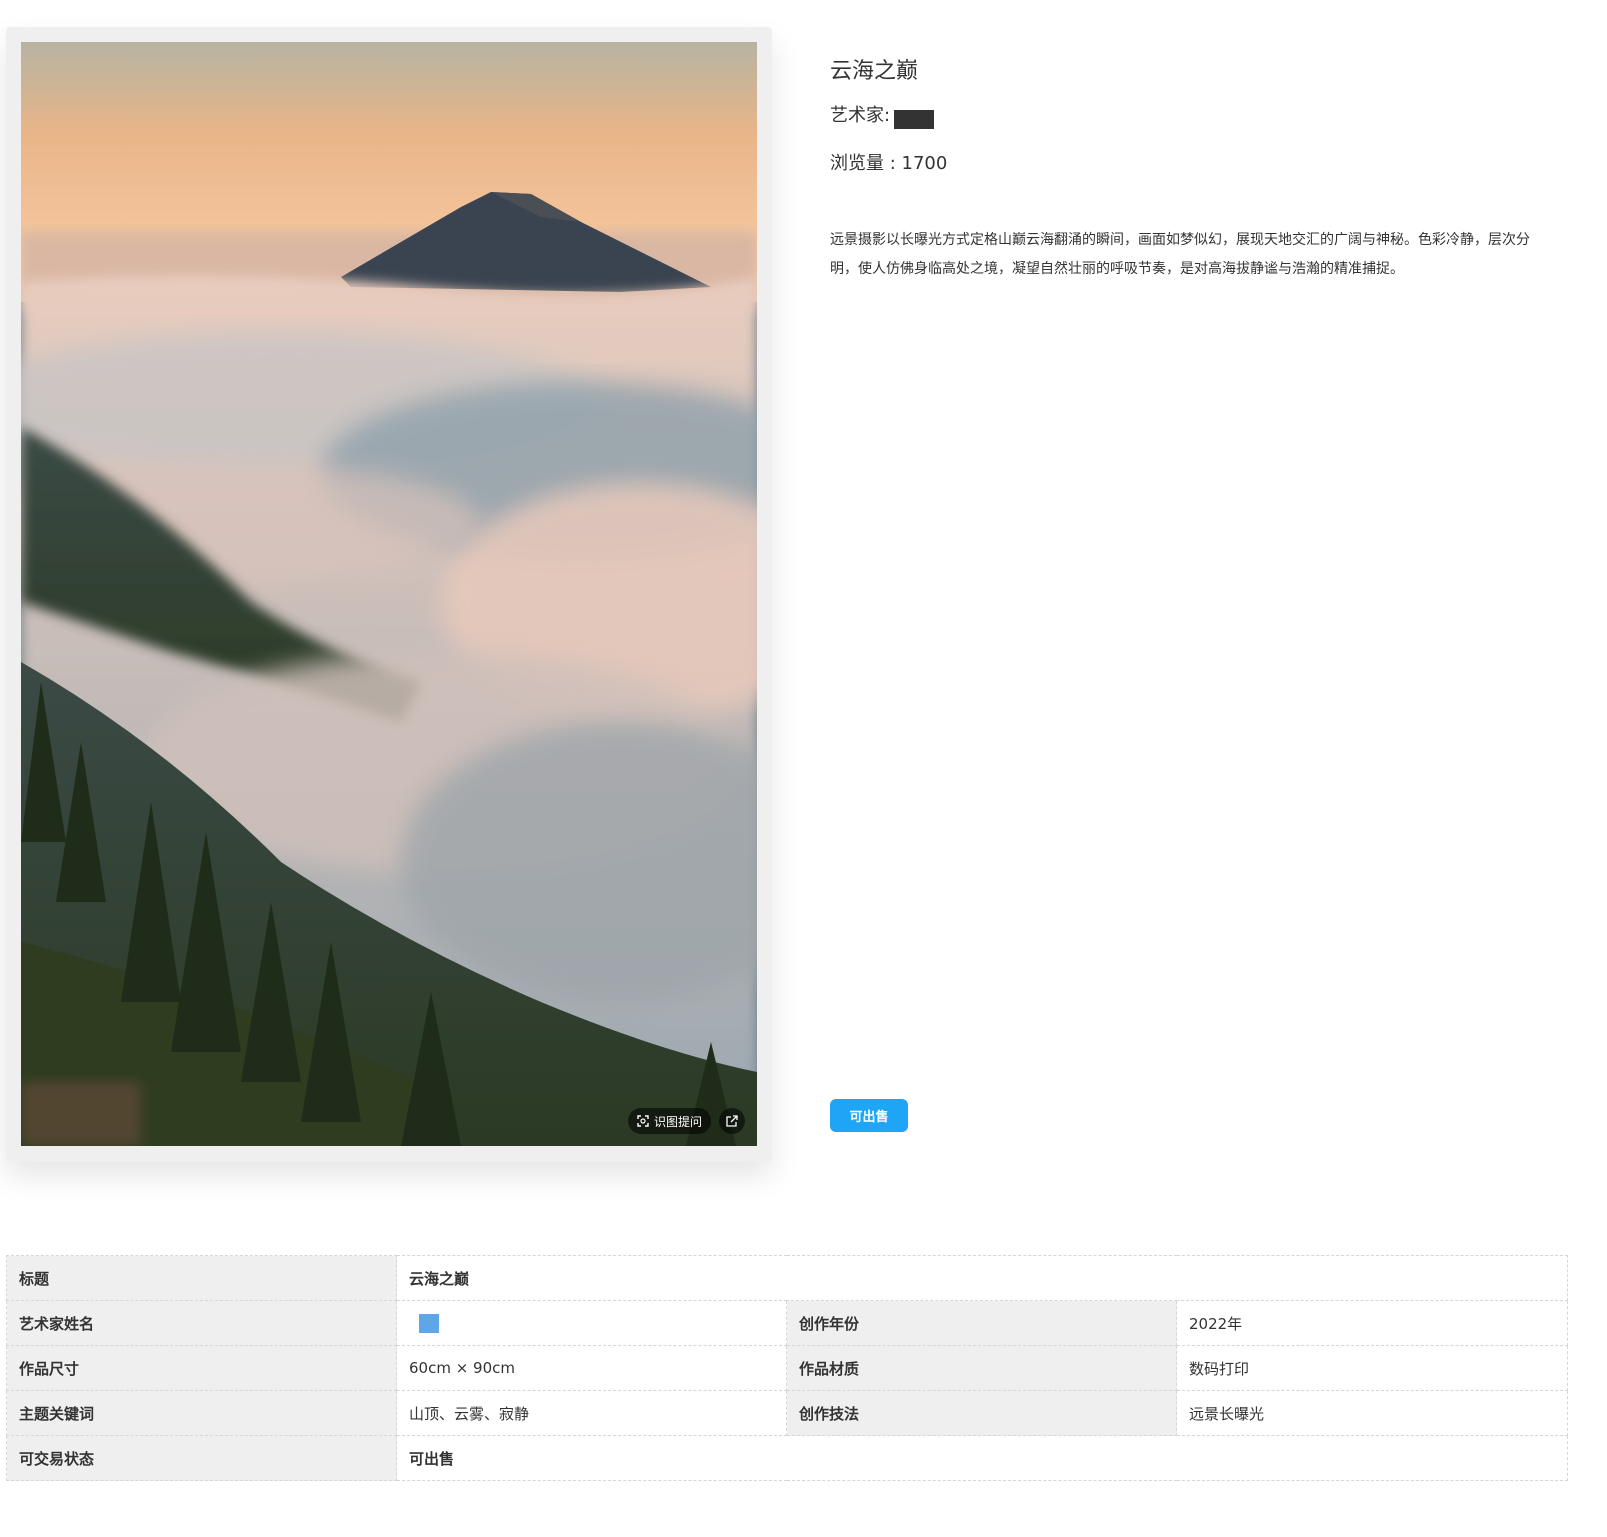  I want to click on artist-name-label: 艺术家姓名, so click(201, 1323).